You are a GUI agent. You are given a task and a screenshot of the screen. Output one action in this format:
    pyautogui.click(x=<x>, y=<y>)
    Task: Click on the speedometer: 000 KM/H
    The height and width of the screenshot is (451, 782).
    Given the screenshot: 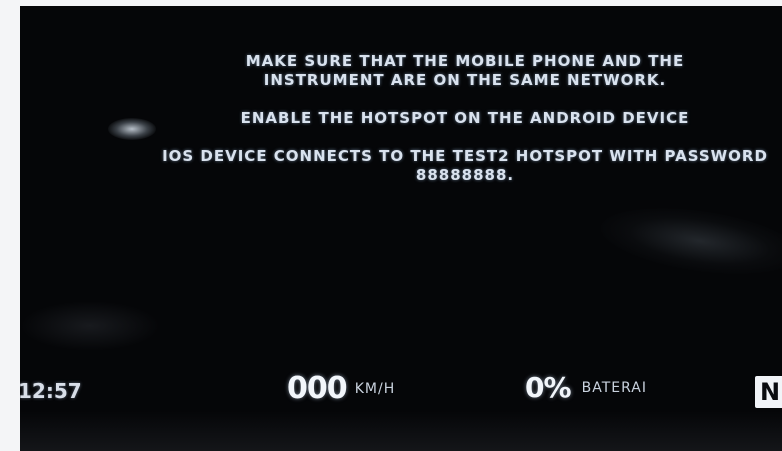 What is the action you would take?
    pyautogui.click(x=341, y=391)
    